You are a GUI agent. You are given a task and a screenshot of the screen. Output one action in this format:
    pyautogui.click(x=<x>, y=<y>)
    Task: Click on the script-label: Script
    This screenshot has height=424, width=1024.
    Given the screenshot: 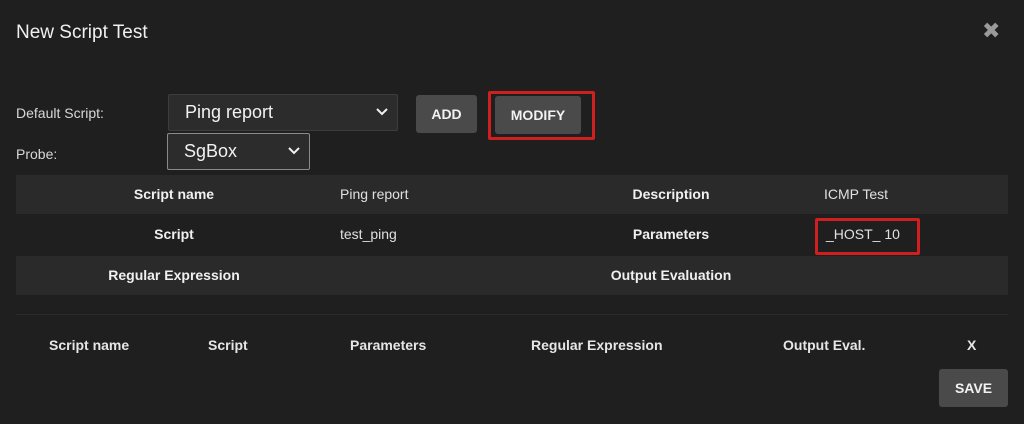 What is the action you would take?
    pyautogui.click(x=174, y=234)
    